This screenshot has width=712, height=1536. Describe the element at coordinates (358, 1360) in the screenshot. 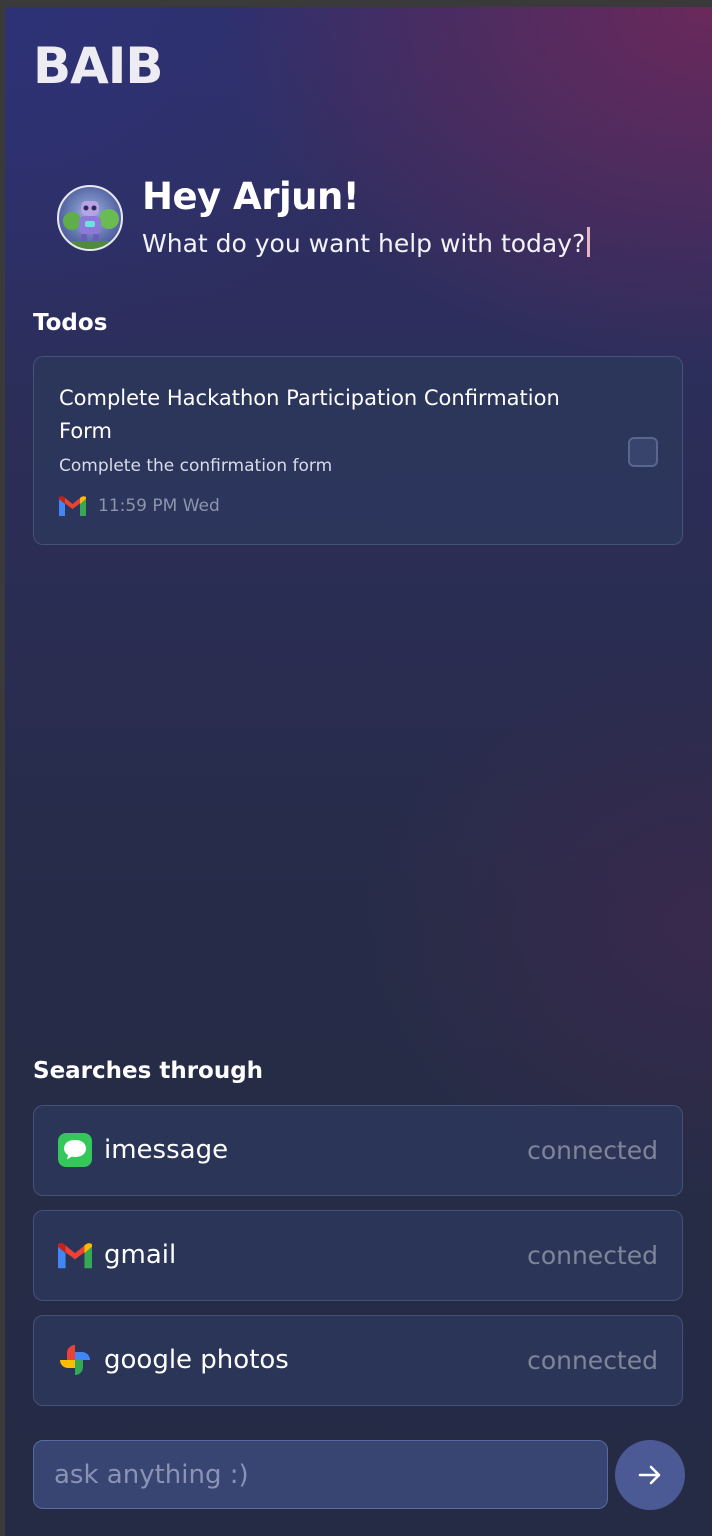

I see `source-item-google-photos: google photos connected` at that location.